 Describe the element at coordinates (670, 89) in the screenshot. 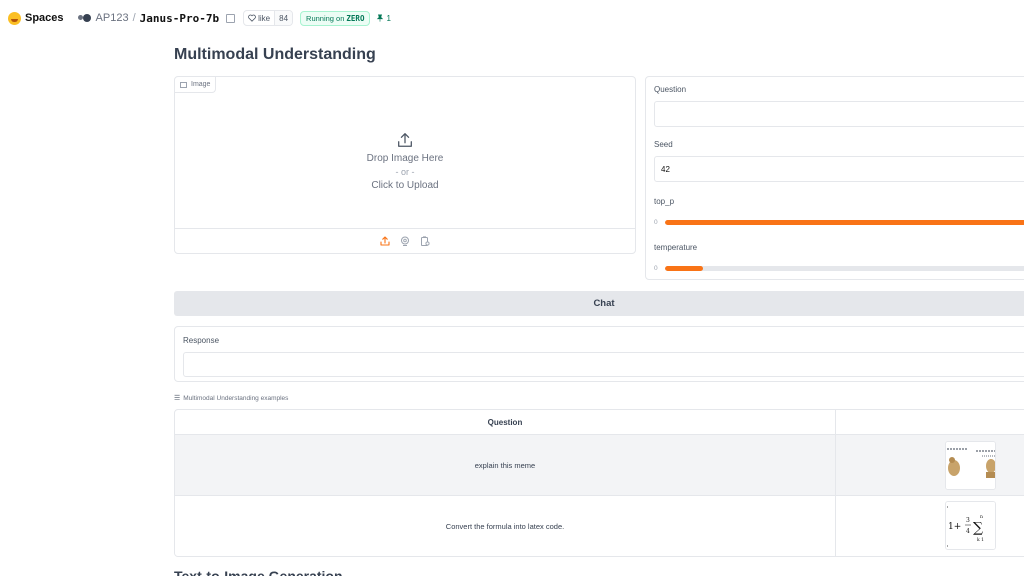

I see `question-label: Question` at that location.